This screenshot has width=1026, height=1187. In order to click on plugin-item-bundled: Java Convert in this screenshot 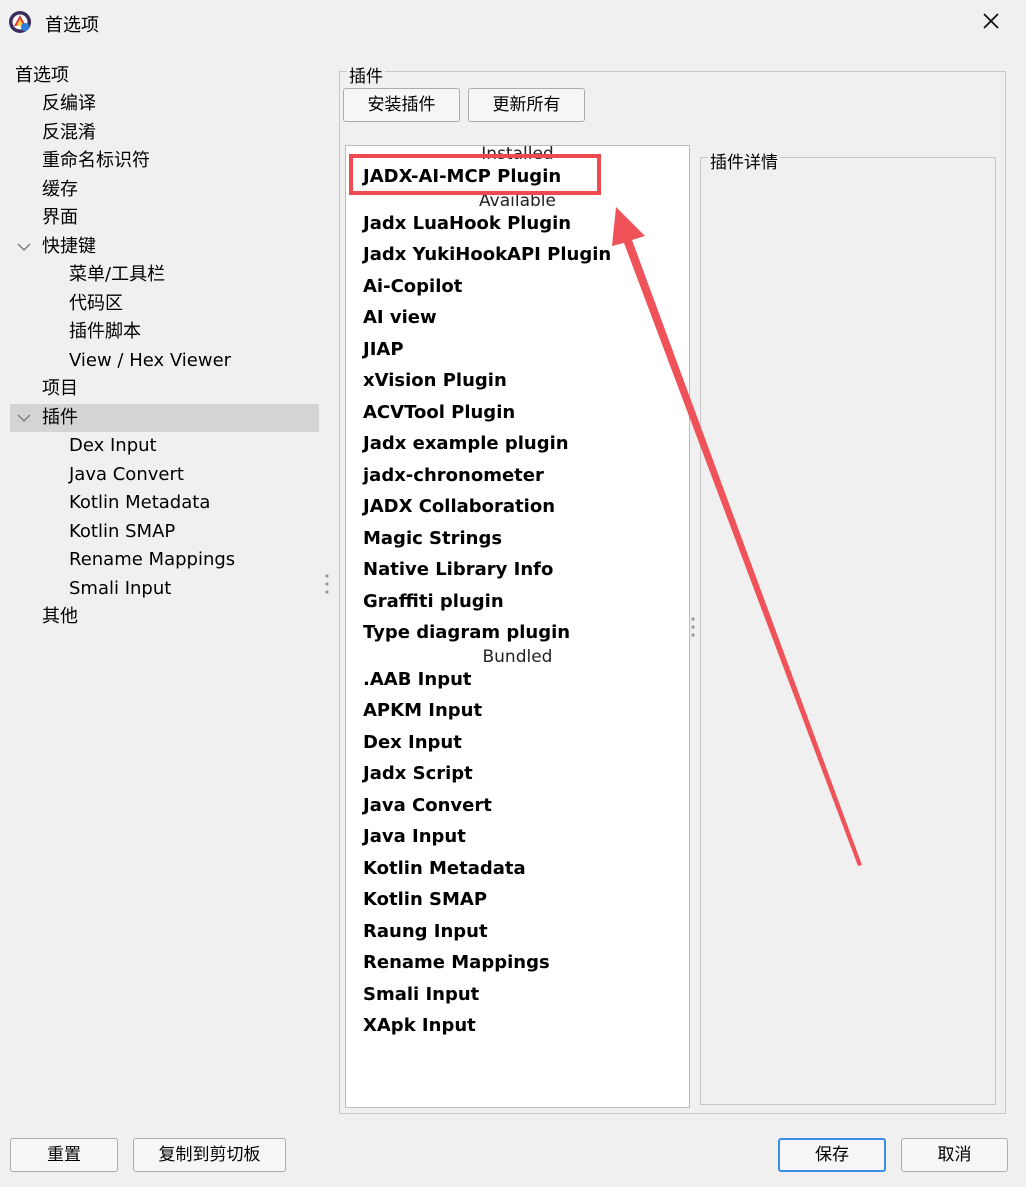, I will do `click(427, 805)`.